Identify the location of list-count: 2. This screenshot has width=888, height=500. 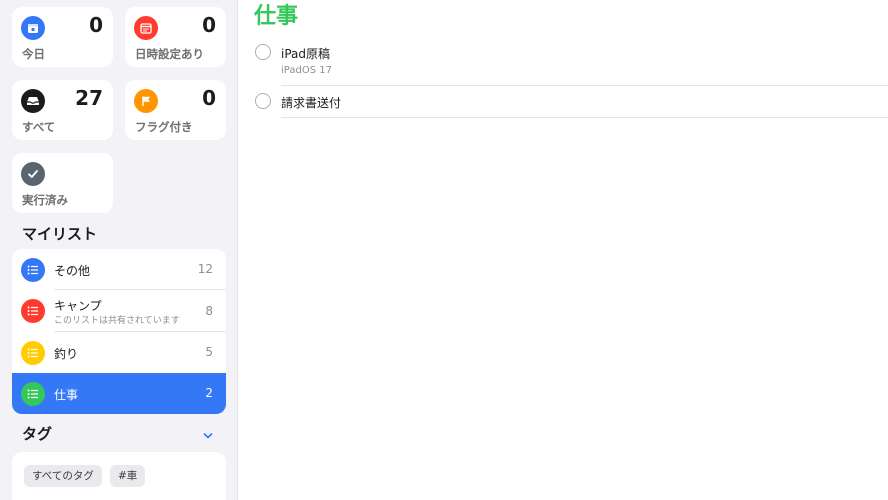
(209, 393).